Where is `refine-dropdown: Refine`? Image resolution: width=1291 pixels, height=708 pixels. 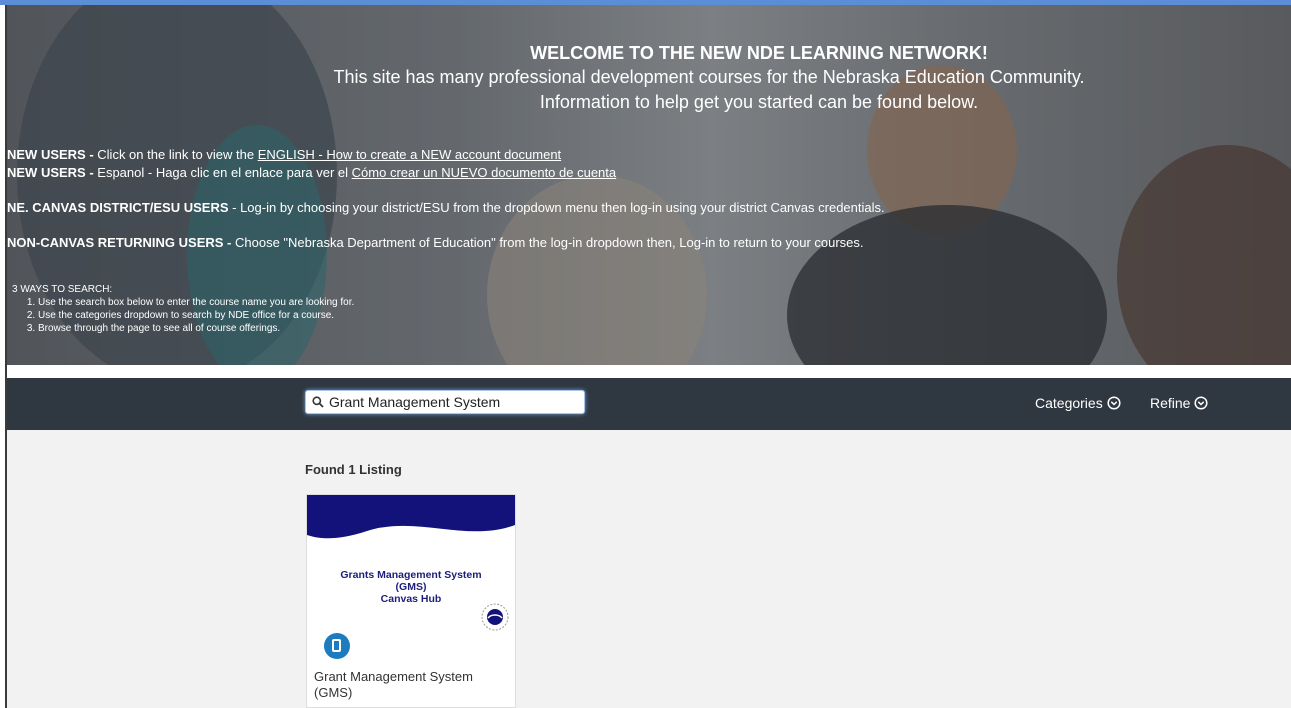 refine-dropdown: Refine is located at coordinates (1179, 403).